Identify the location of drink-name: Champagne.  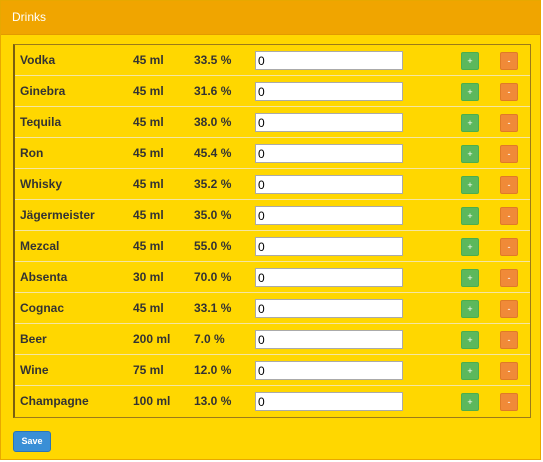
(54, 401).